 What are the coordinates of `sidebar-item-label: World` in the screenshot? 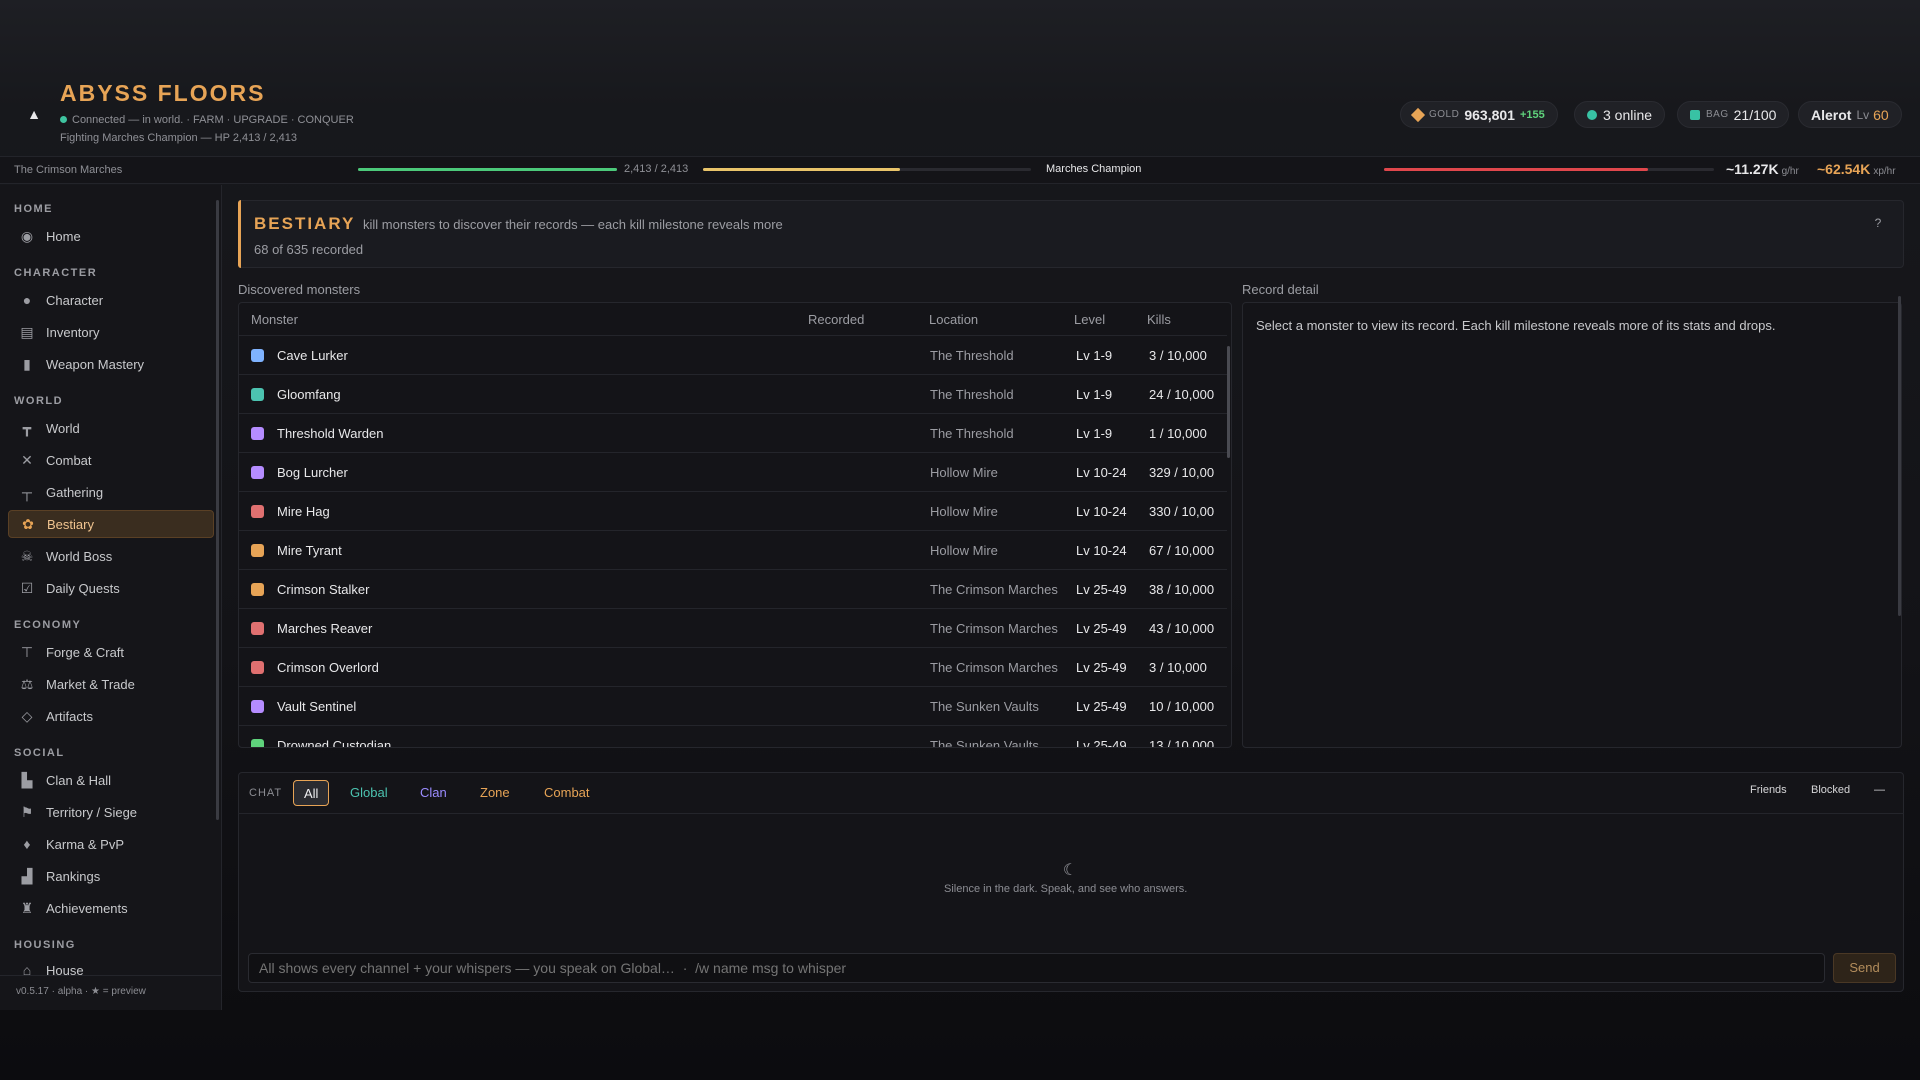 It's located at (63, 428).